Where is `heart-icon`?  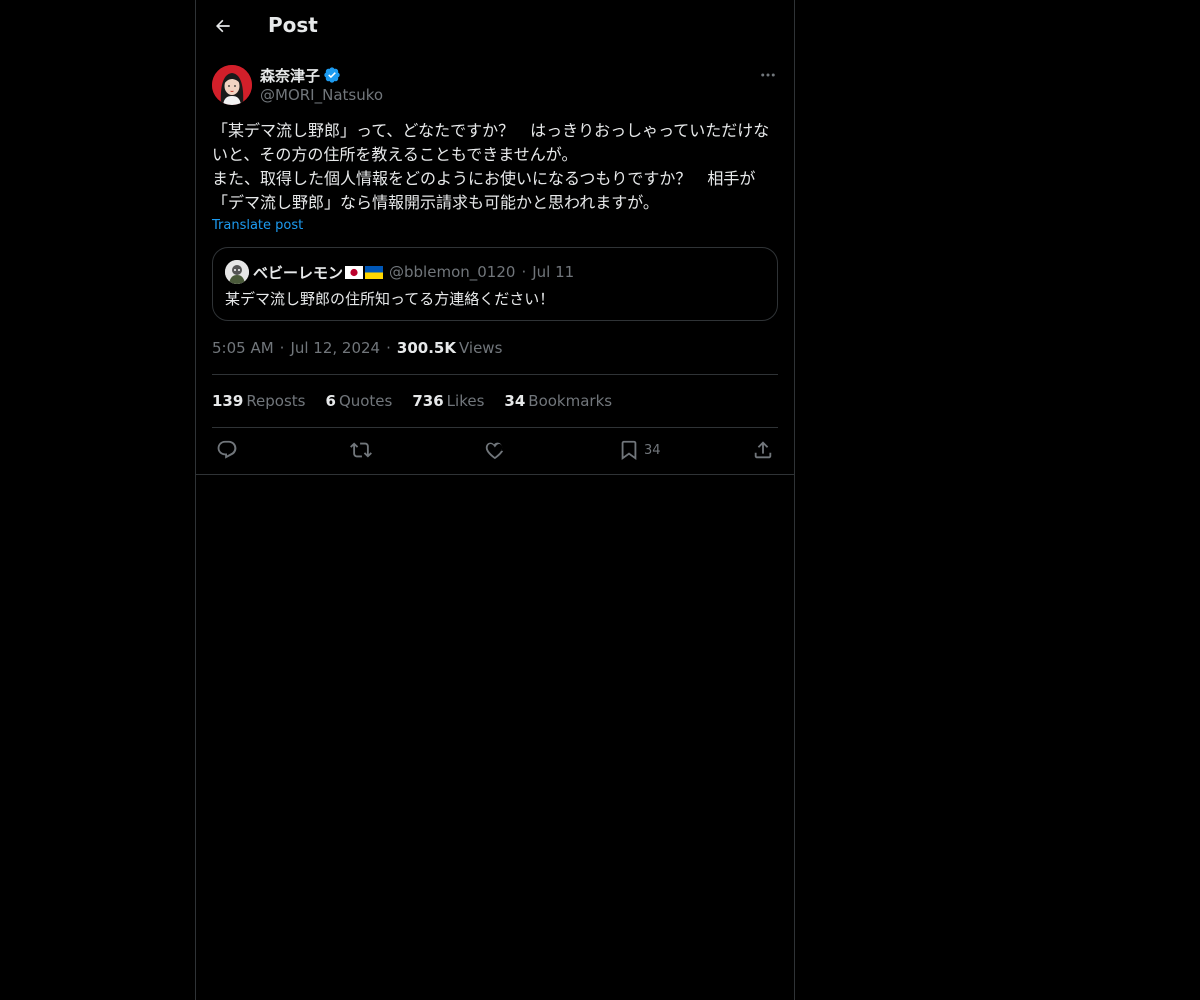 heart-icon is located at coordinates (494, 451).